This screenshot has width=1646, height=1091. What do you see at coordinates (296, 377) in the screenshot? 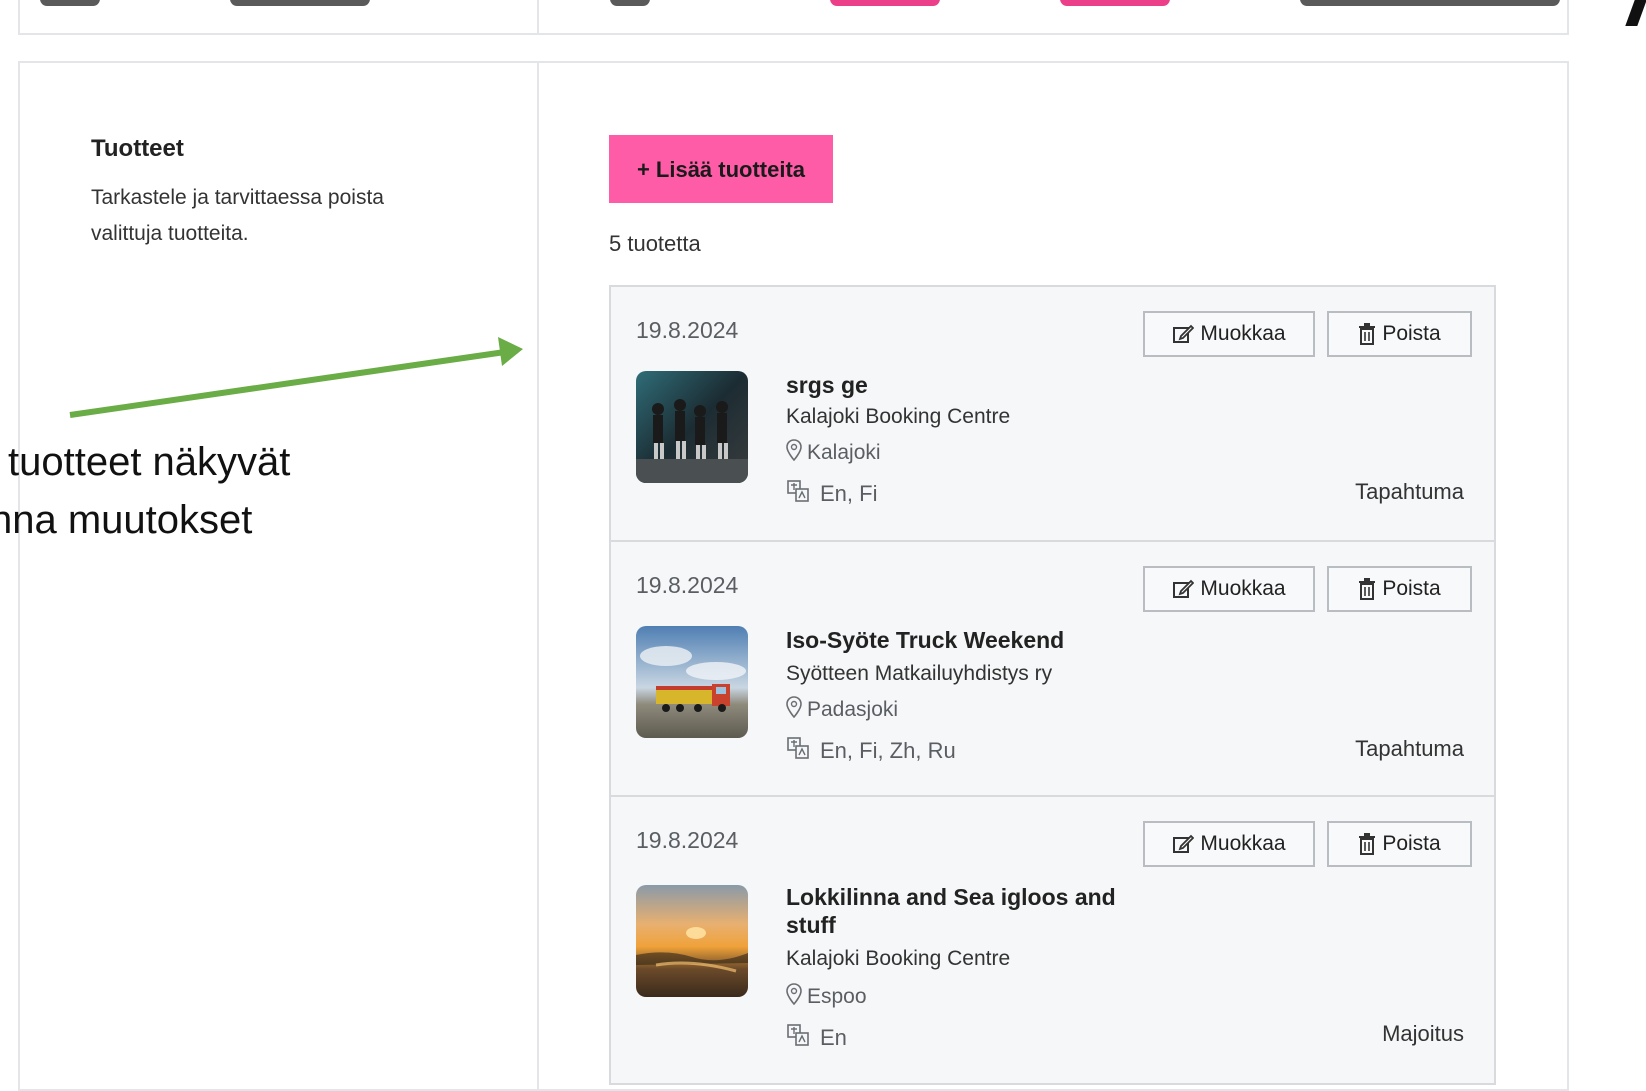
I see `annotation-arrow` at bounding box center [296, 377].